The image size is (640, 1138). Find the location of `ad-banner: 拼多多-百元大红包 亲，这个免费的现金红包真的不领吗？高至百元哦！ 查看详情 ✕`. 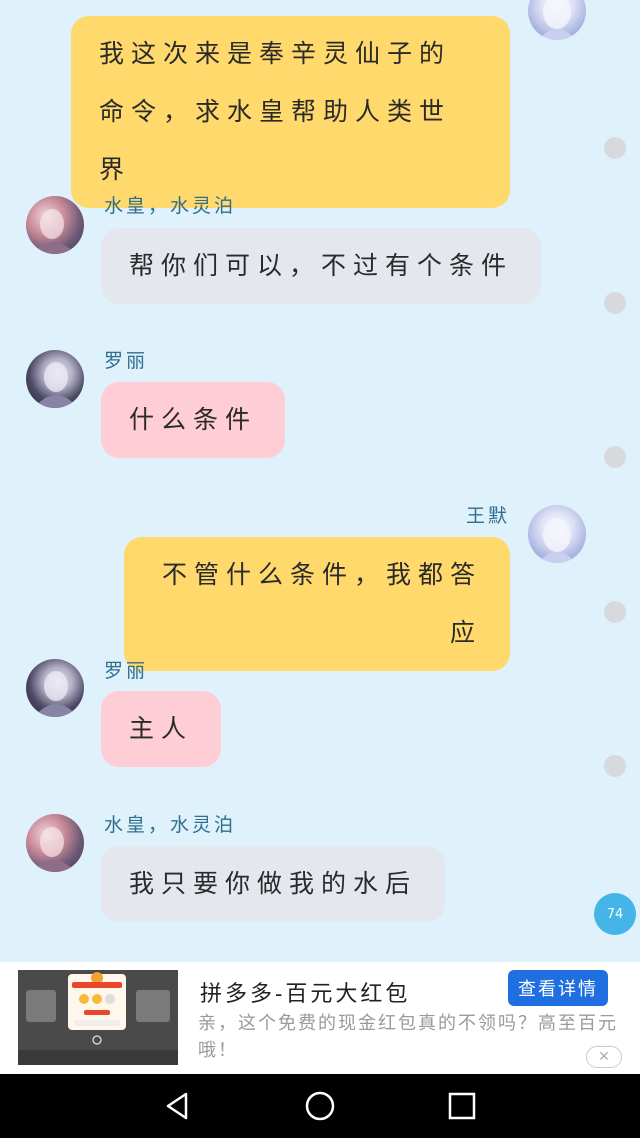

ad-banner: 拼多多-百元大红包 亲，这个免费的现金红包真的不领吗？高至百元哦！ 查看详情 ✕ is located at coordinates (320, 1018).